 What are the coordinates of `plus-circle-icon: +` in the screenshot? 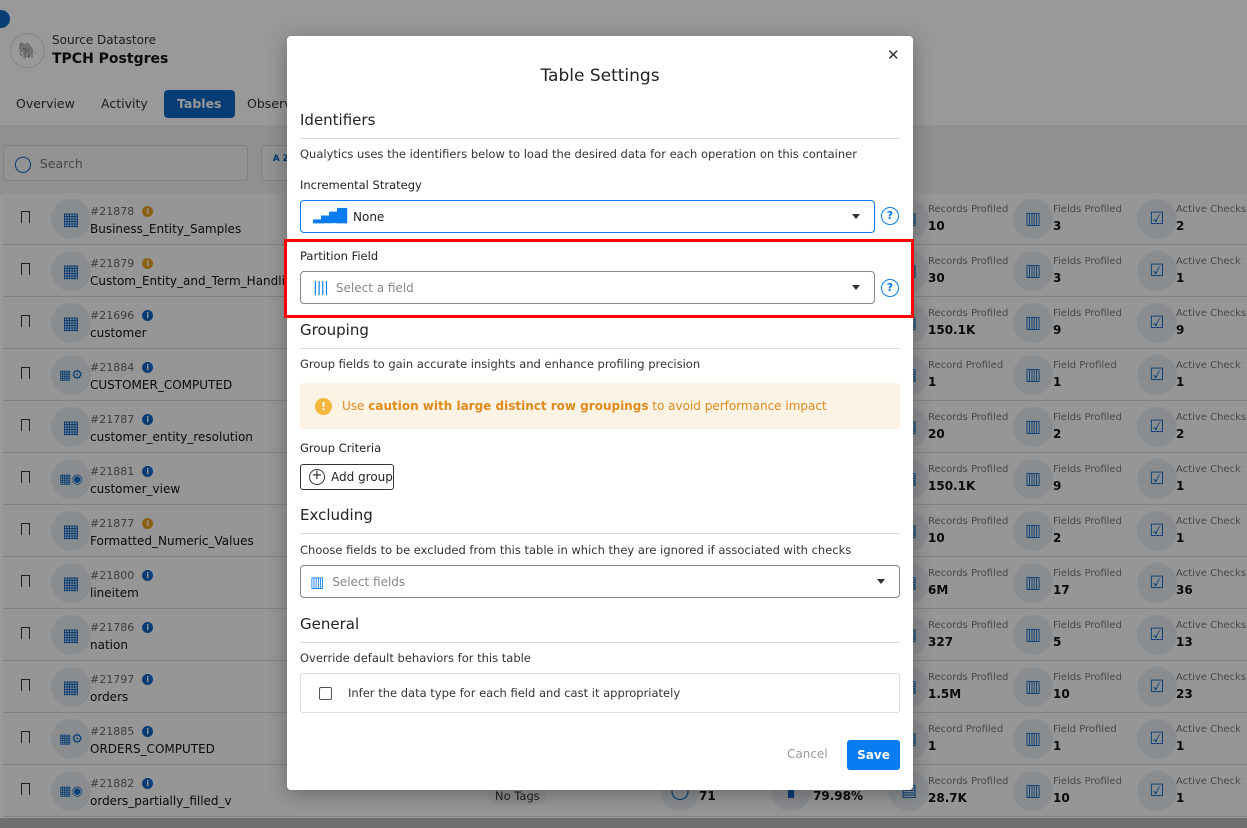 It's located at (317, 477).